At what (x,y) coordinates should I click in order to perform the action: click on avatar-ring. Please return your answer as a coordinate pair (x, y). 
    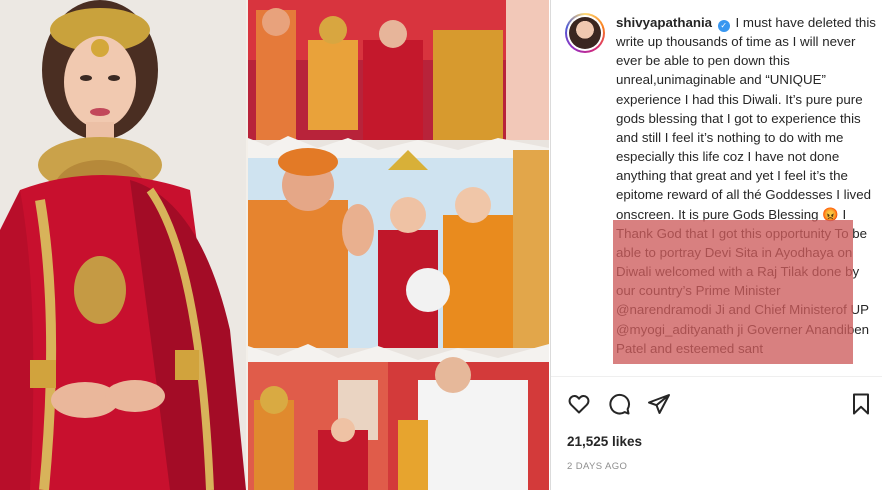
    Looking at the image, I should click on (585, 33).